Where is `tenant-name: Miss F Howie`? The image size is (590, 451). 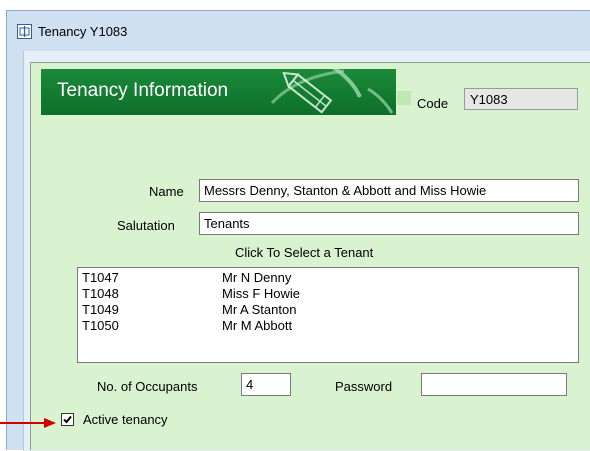
tenant-name: Miss F Howie is located at coordinates (261, 293).